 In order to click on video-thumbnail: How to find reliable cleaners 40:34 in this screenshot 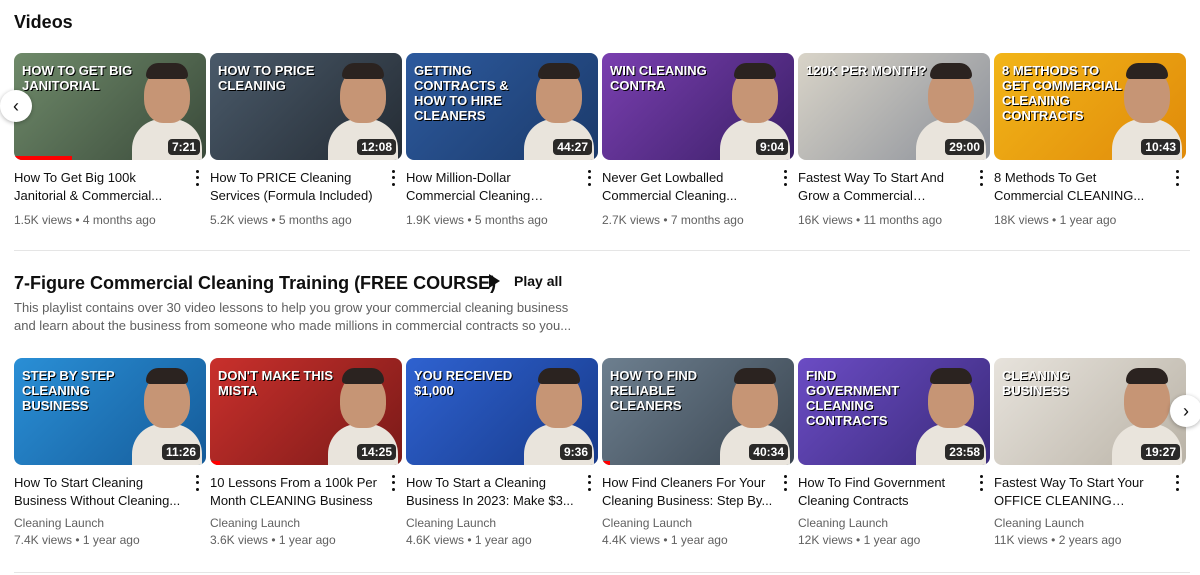, I will do `click(698, 411)`.